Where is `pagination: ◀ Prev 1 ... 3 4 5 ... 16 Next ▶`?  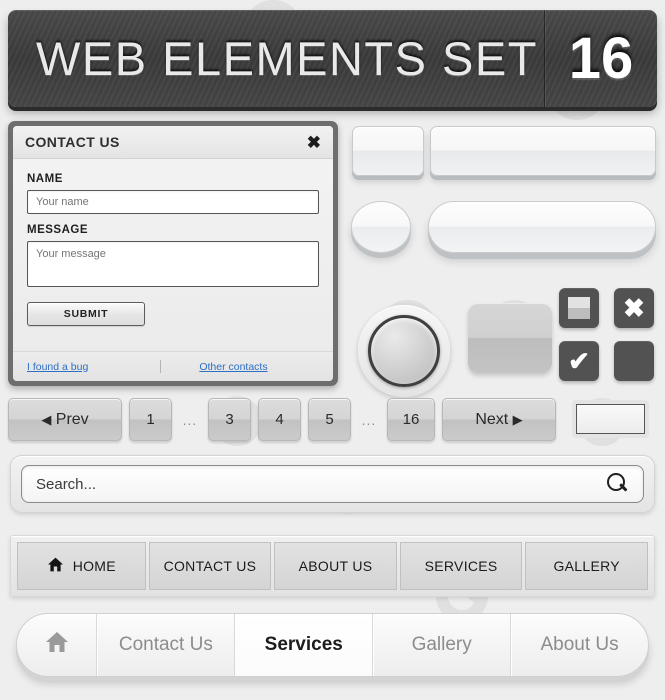
pagination: ◀ Prev 1 ... 3 4 5 ... 16 Next ▶ is located at coordinates (285, 419).